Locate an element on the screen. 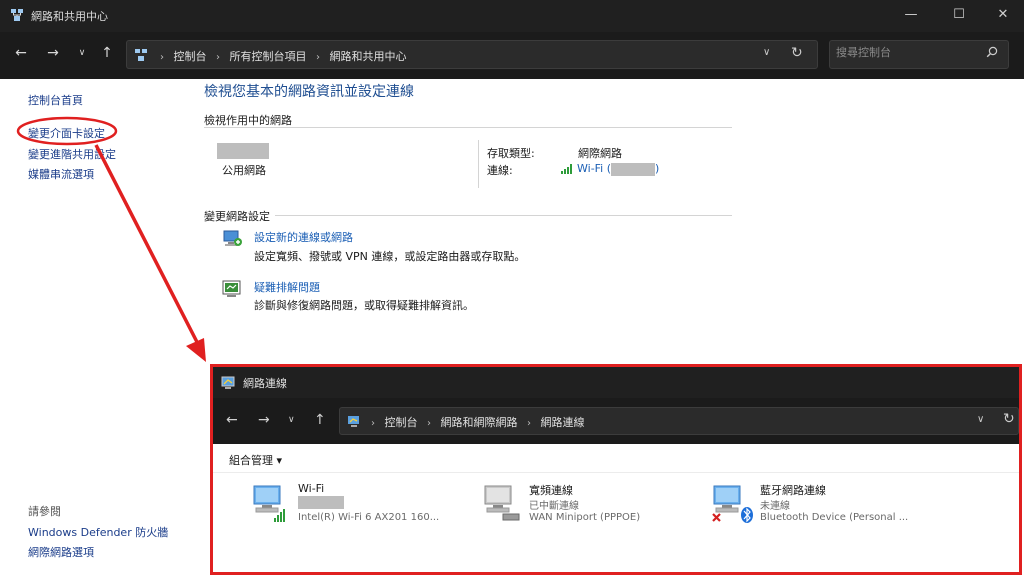 The image size is (1024, 577). connection-name: 藍牙網路連線 is located at coordinates (793, 490).